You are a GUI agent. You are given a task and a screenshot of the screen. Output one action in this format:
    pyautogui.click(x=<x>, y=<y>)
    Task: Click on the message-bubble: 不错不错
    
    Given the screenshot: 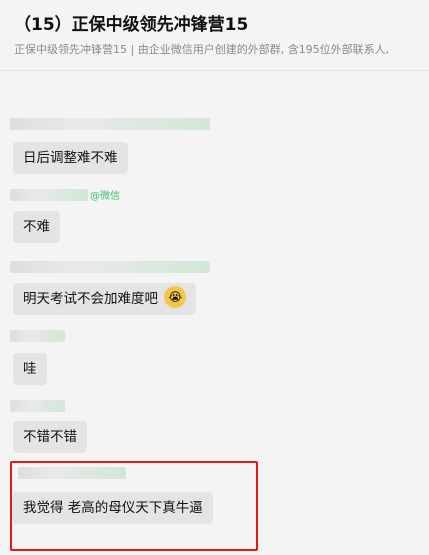 What is the action you would take?
    pyautogui.click(x=50, y=437)
    